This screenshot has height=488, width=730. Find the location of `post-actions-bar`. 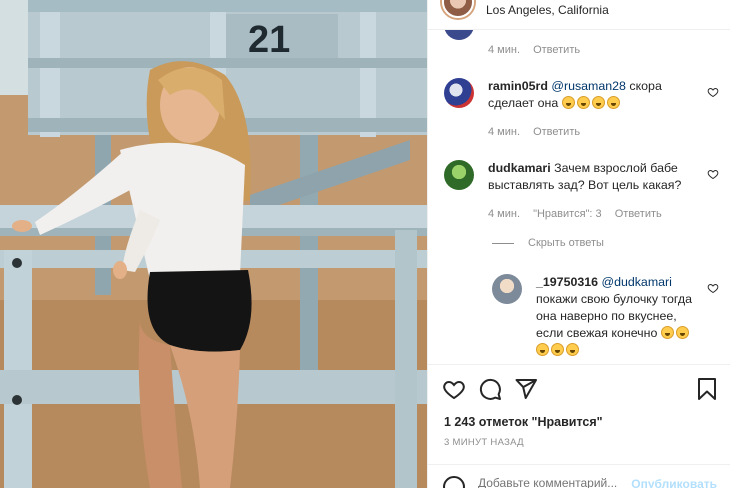

post-actions-bar is located at coordinates (579, 389).